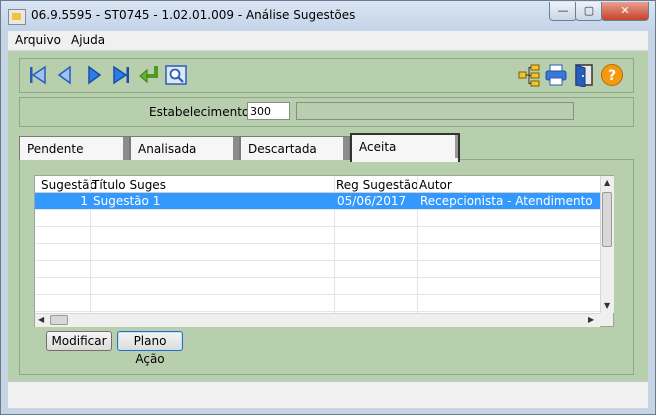 This screenshot has height=415, width=656. Describe the element at coordinates (607, 219) in the screenshot. I see `vertical-scroll-thumb` at that location.